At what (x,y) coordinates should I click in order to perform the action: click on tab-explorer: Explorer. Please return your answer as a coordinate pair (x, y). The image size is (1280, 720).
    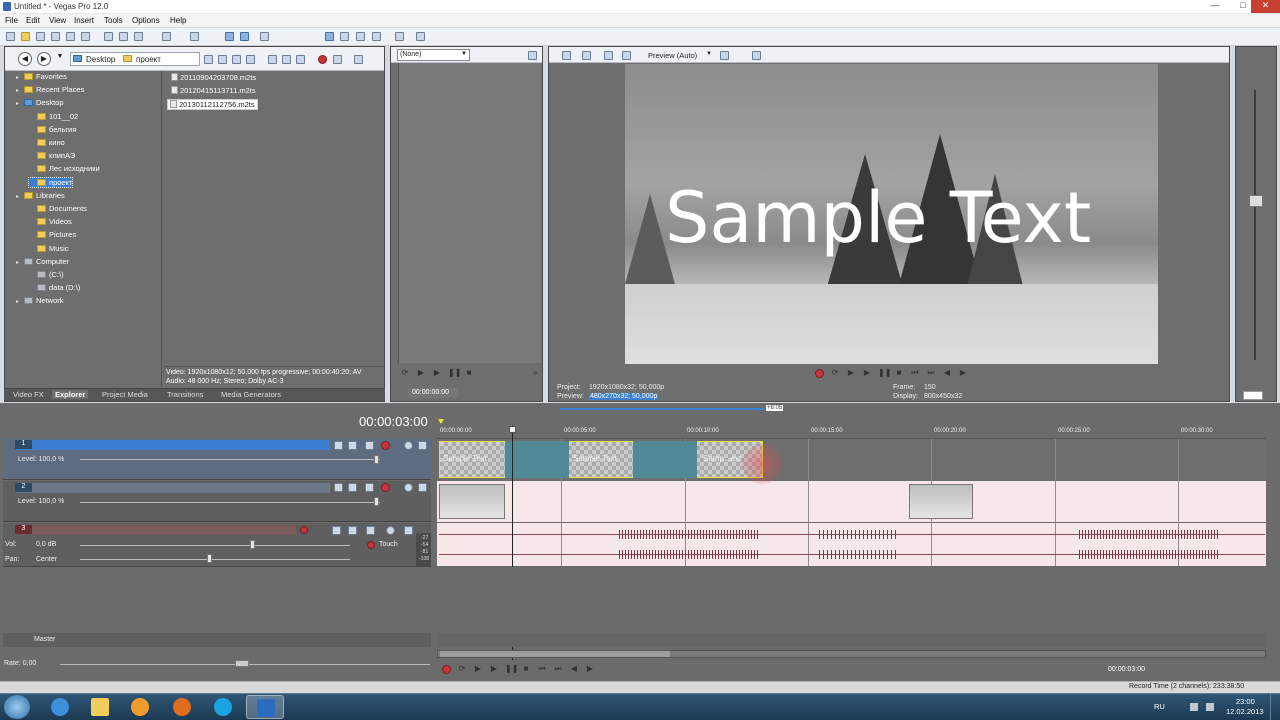
    Looking at the image, I should click on (70, 394).